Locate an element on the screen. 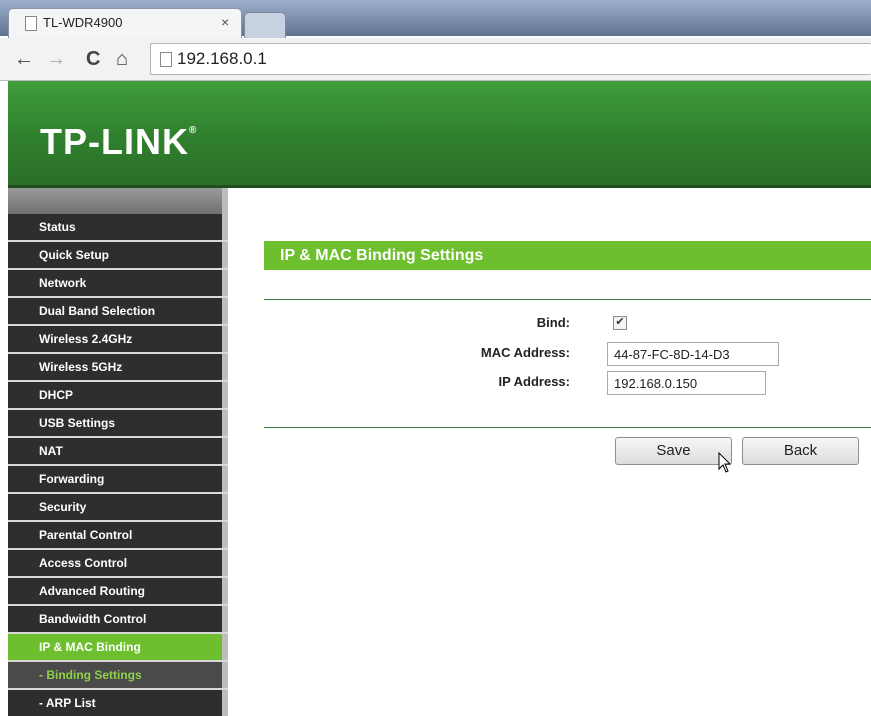  sidebar-item-nat: NAT is located at coordinates (118, 451).